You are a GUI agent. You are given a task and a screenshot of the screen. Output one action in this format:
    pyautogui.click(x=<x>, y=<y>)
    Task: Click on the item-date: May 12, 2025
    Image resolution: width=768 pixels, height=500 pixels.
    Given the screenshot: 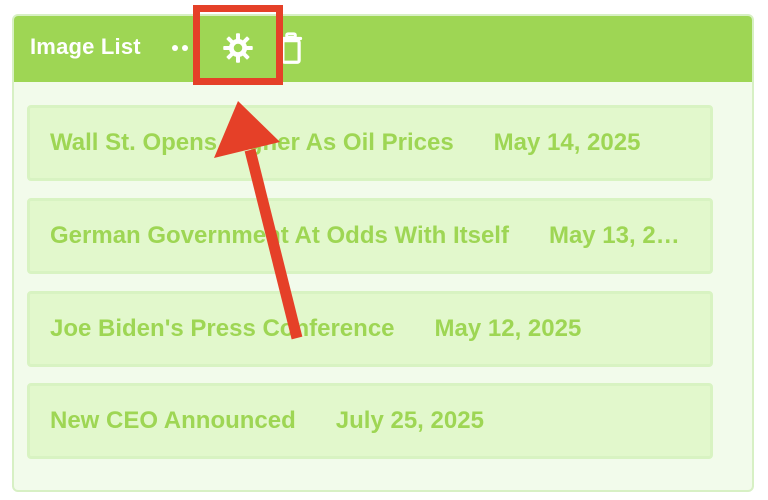 What is the action you would take?
    pyautogui.click(x=508, y=328)
    